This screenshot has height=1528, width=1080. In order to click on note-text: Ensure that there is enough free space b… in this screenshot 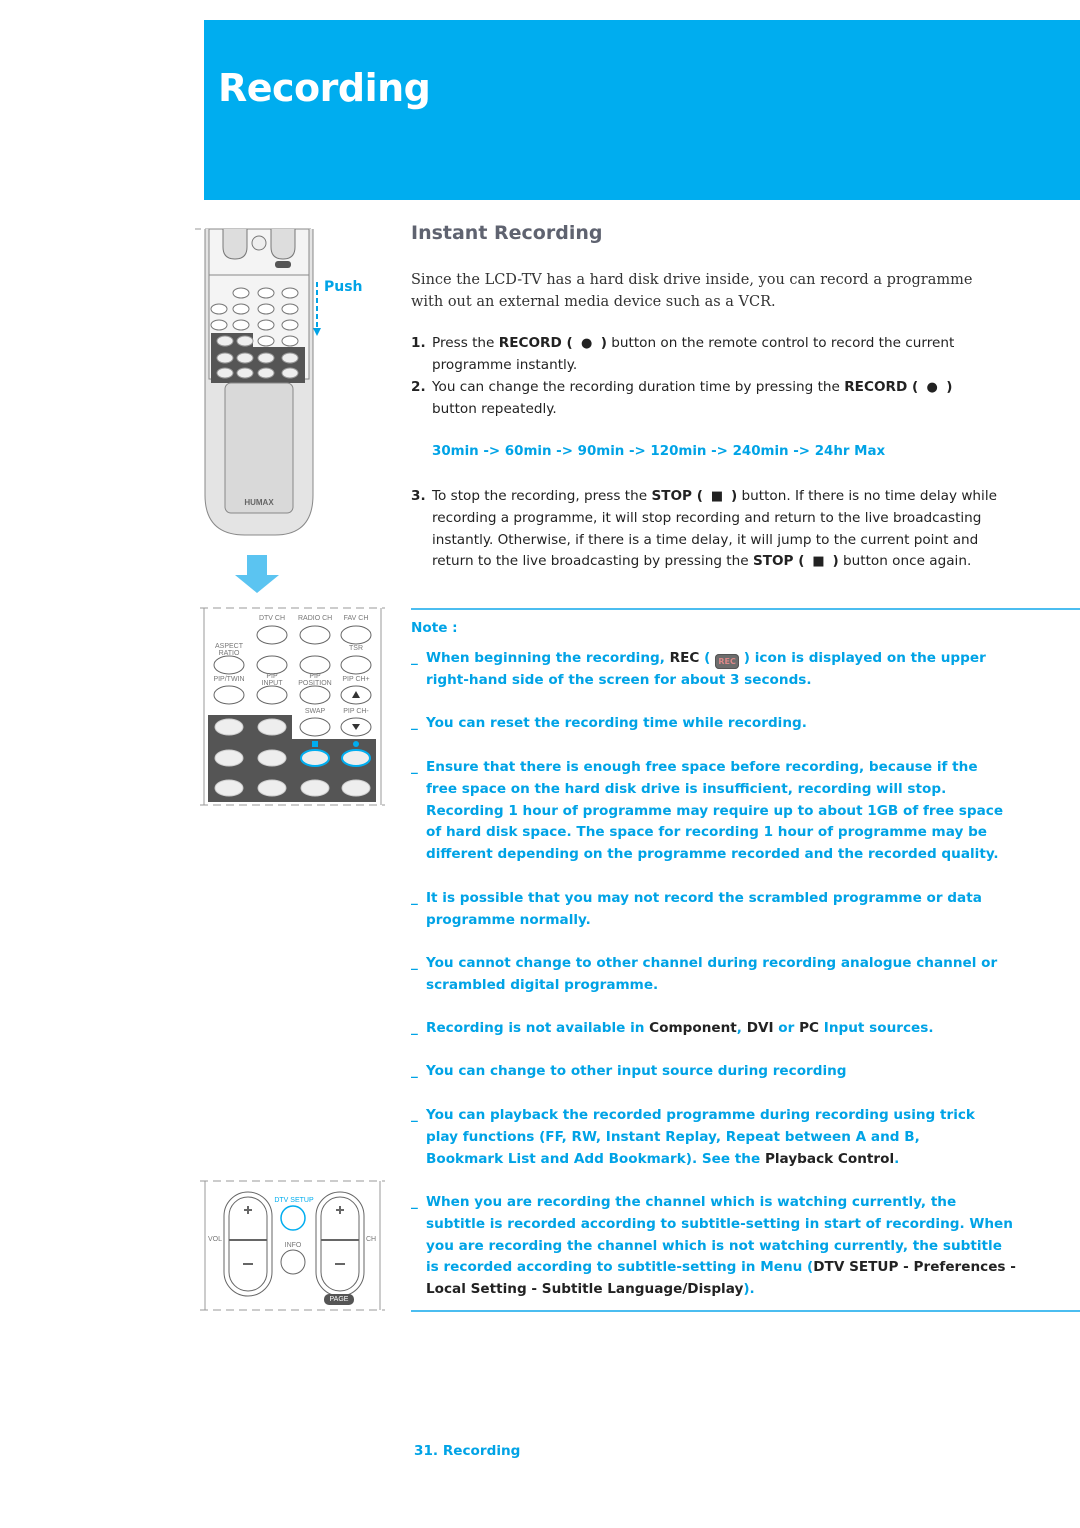, I will do `click(715, 811)`.